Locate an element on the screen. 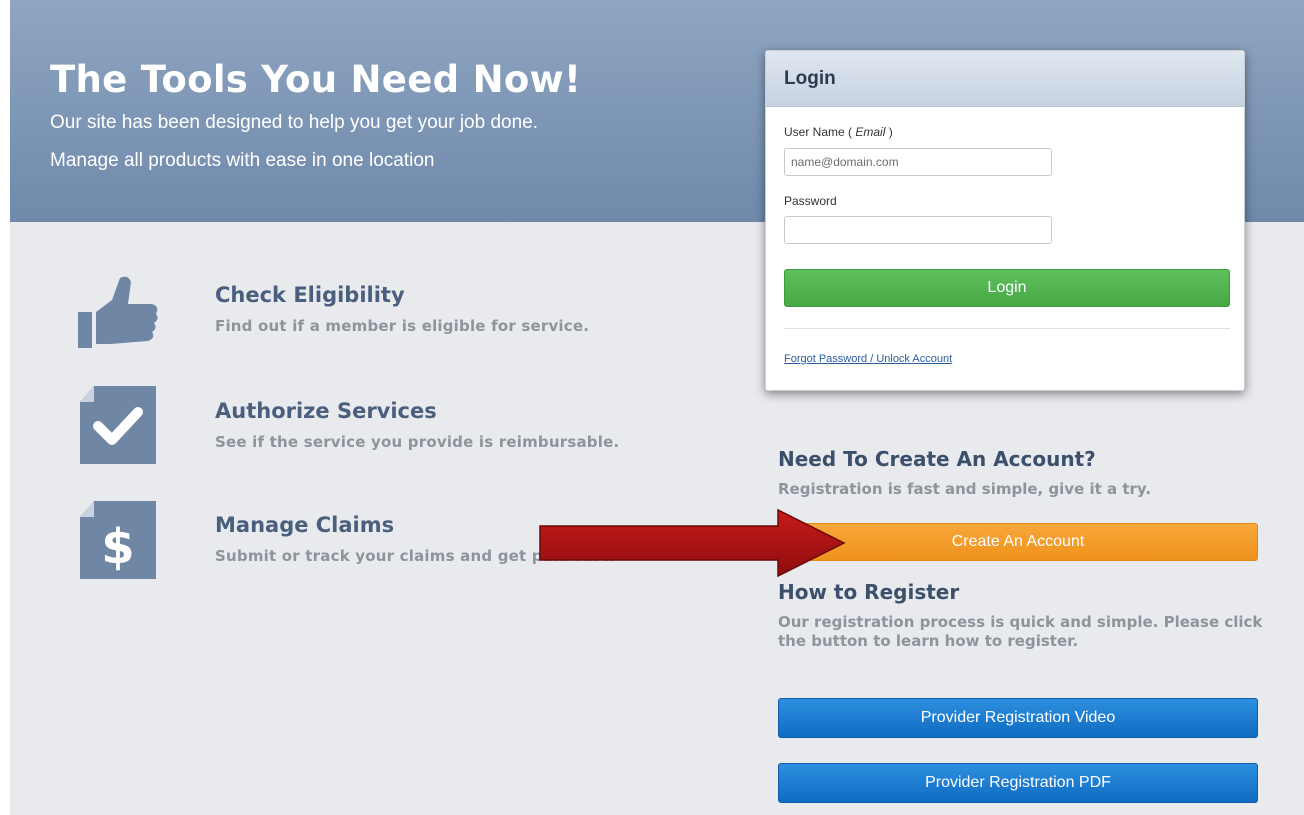 The height and width of the screenshot is (815, 1304). create-account-button: Create An Account is located at coordinates (1018, 542).